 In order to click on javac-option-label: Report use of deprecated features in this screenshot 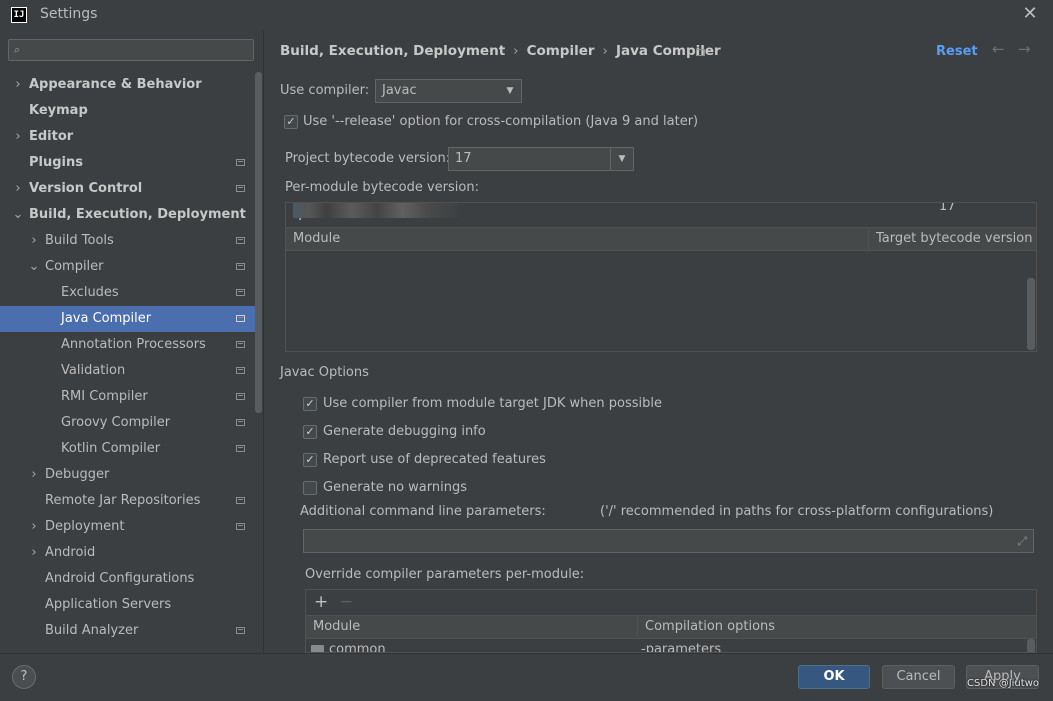, I will do `click(434, 459)`.